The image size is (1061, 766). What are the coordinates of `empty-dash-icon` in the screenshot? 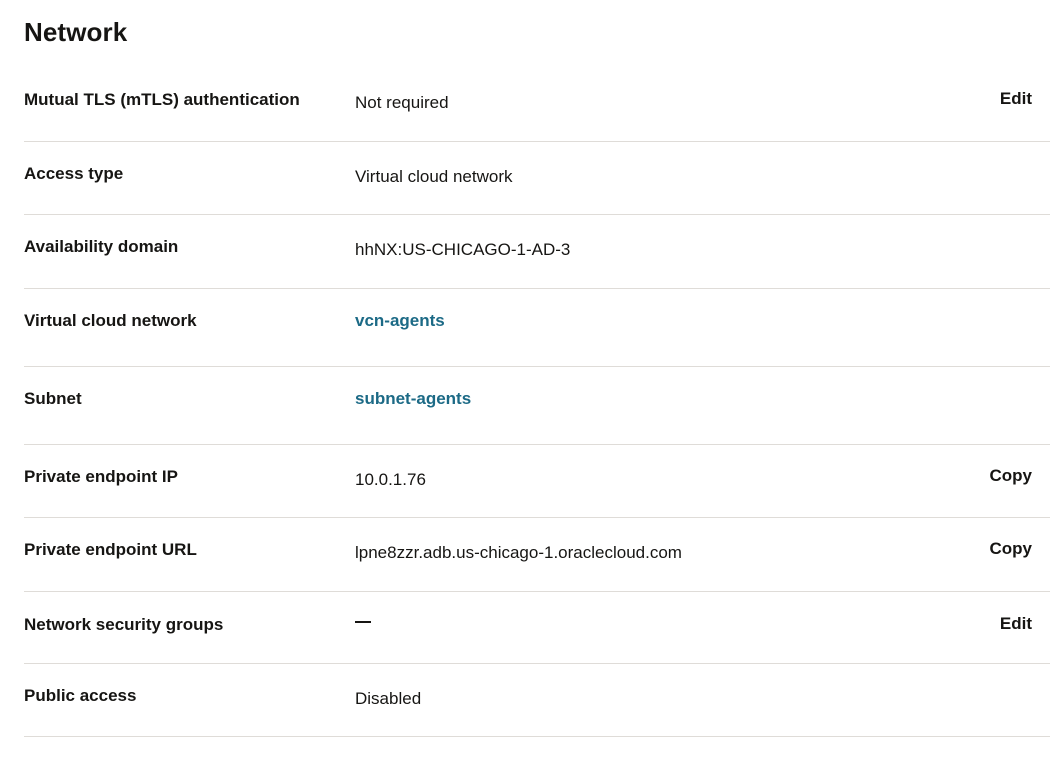 It's located at (363, 621).